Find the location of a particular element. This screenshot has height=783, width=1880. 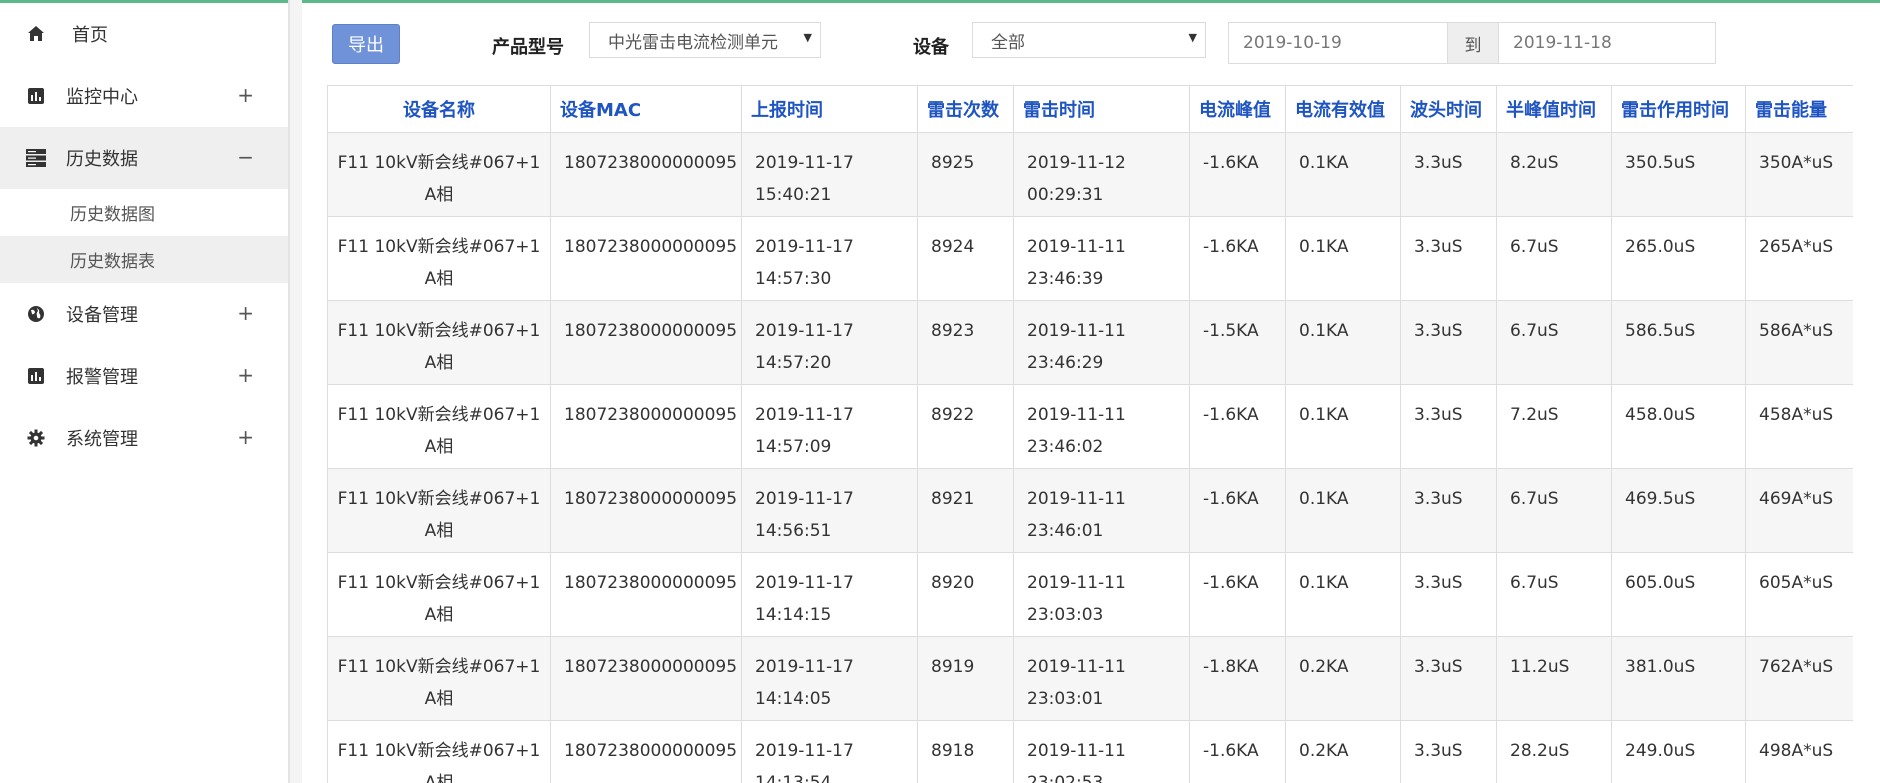

collapse-icon: − is located at coordinates (245, 157).